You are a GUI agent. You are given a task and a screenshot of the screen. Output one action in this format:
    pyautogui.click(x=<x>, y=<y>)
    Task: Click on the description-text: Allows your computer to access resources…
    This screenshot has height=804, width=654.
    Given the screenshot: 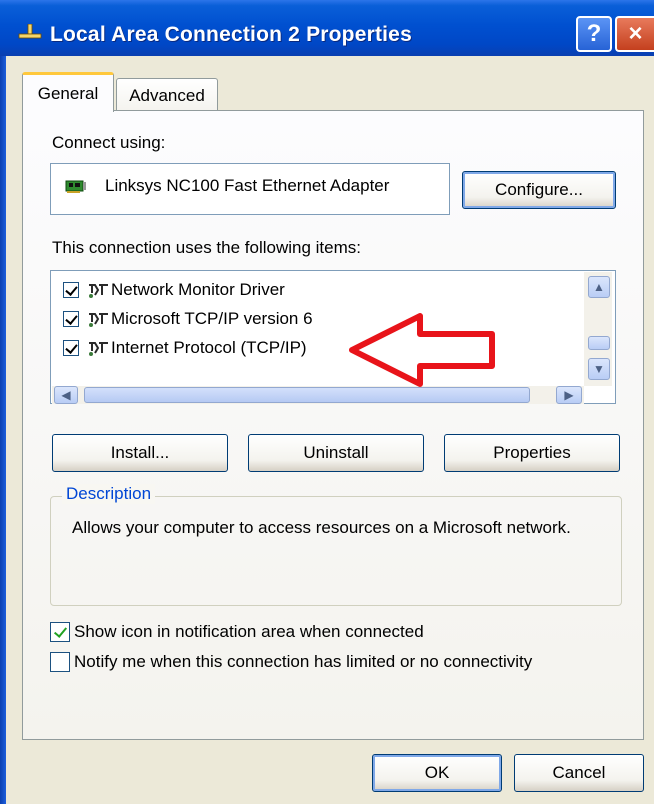 What is the action you would take?
    pyautogui.click(x=321, y=527)
    